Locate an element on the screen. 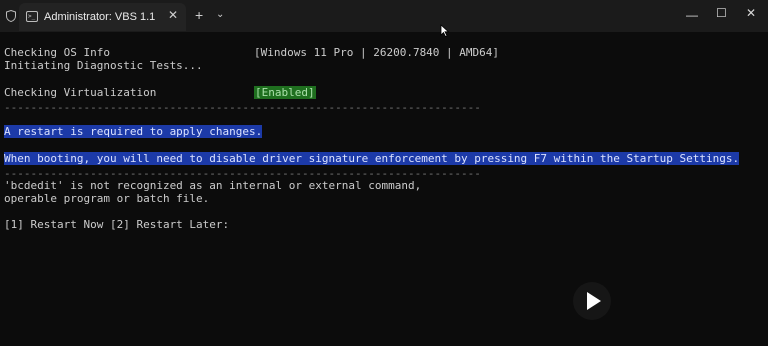  tab-administrator-vbs: >_ Administrator: VBS 1.1 ✕ is located at coordinates (102, 17).